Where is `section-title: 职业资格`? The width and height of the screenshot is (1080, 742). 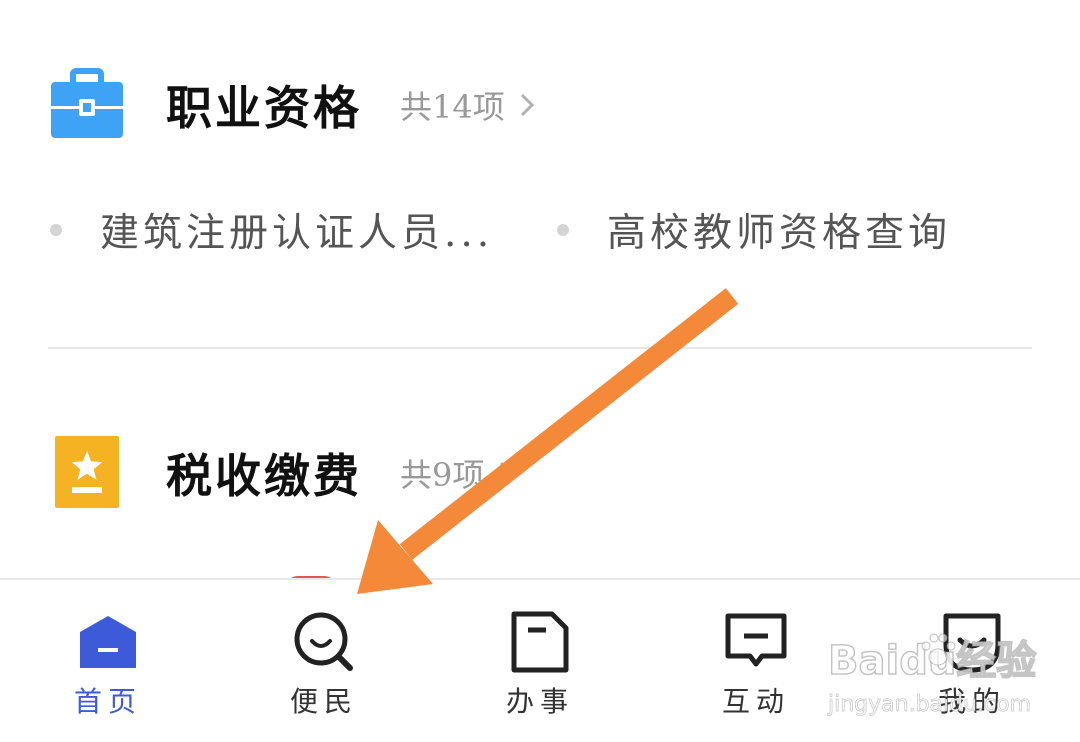
section-title: 职业资格 is located at coordinates (264, 108).